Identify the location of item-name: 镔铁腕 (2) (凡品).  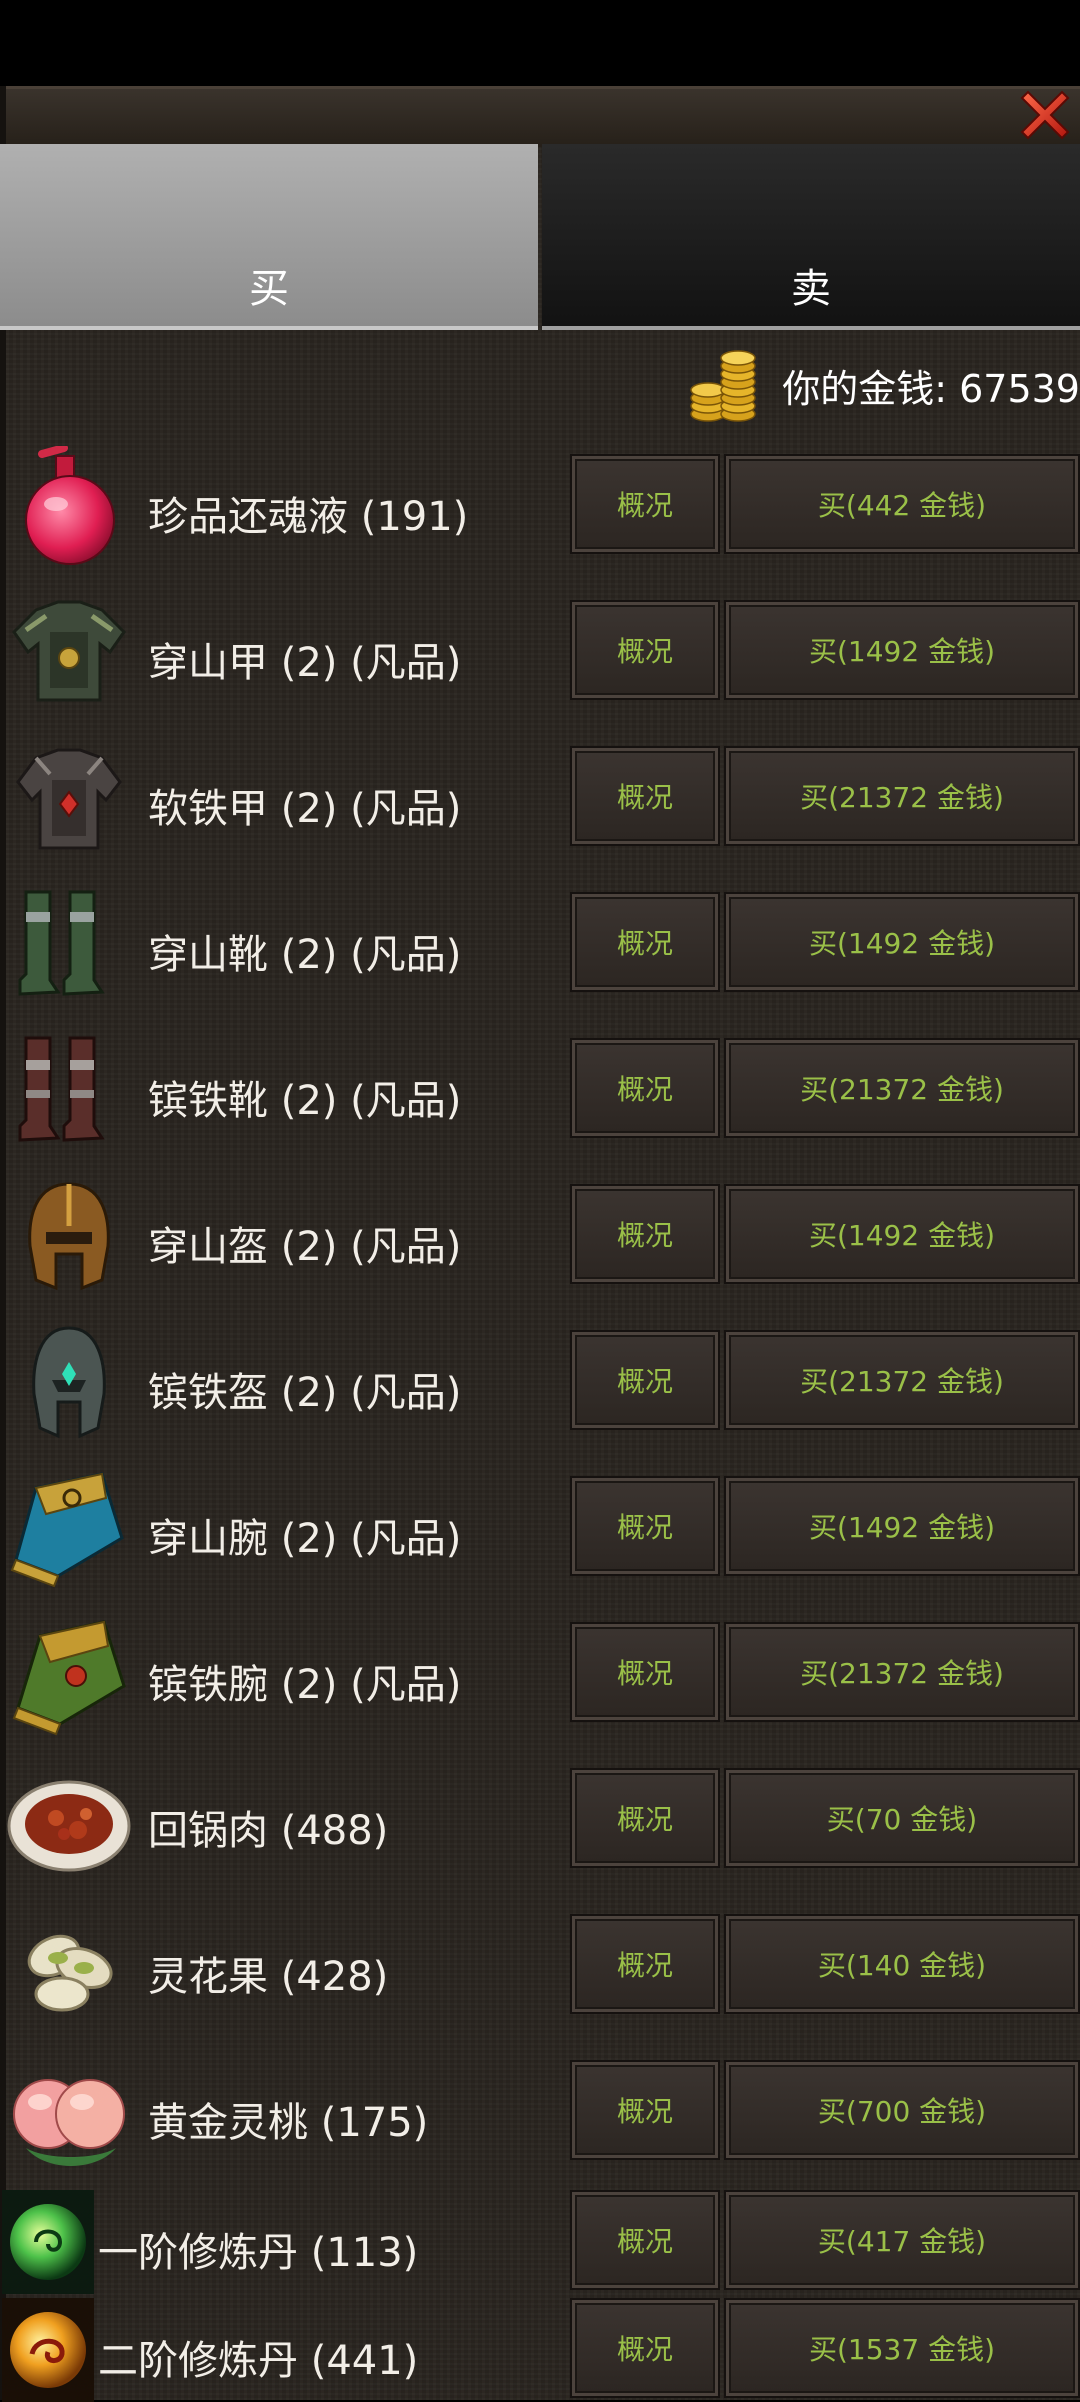
(305, 1685).